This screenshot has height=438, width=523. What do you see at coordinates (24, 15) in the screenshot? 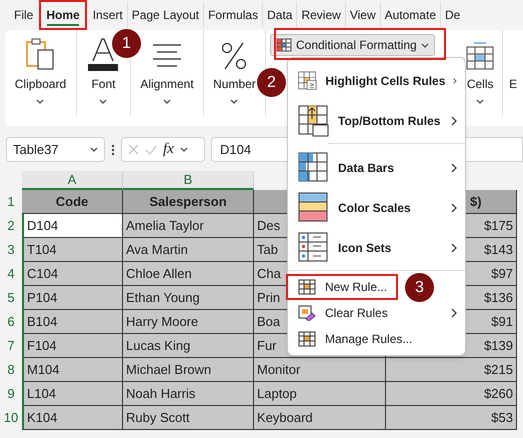
I see `ribbon-tab: File` at bounding box center [24, 15].